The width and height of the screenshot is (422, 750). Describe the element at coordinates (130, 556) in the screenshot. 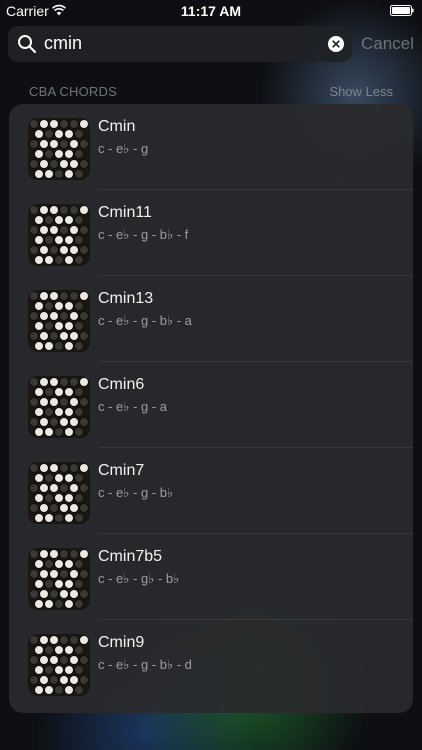

I see `result-name: Cmin7b5` at that location.